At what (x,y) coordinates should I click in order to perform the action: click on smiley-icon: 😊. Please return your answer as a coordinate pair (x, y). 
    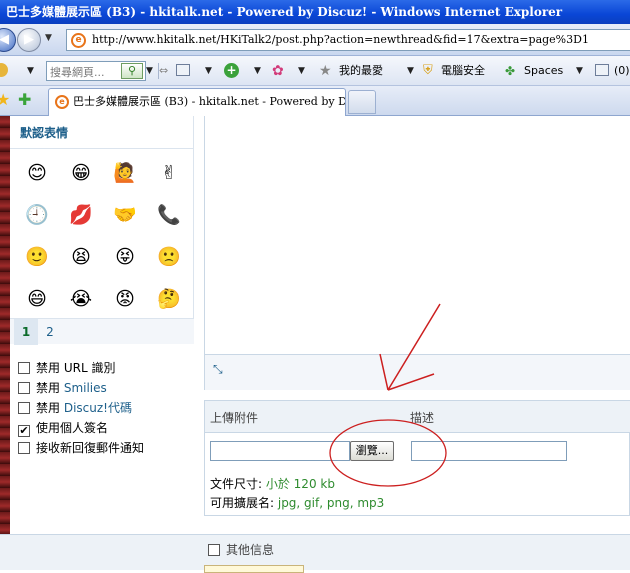
    Looking at the image, I should click on (37, 173).